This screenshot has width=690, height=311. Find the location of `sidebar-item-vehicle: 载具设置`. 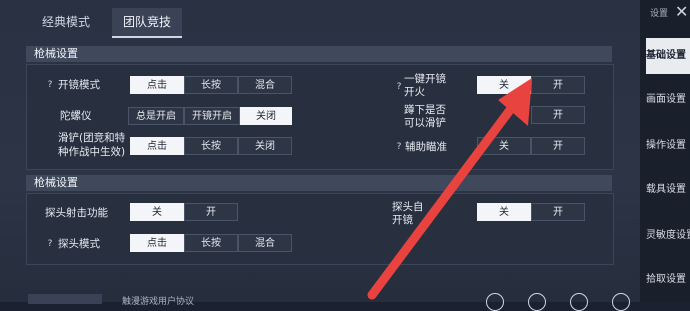

sidebar-item-vehicle: 载具设置 is located at coordinates (668, 190).